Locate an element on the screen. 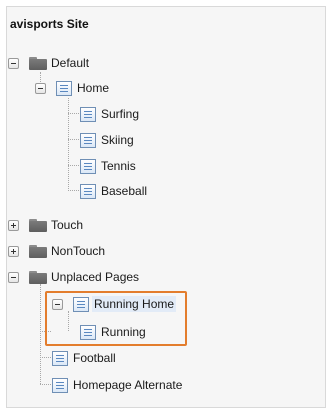 This screenshot has width=332, height=415. tree-node-homepage-alternate: Homepage Alternate is located at coordinates (117, 385).